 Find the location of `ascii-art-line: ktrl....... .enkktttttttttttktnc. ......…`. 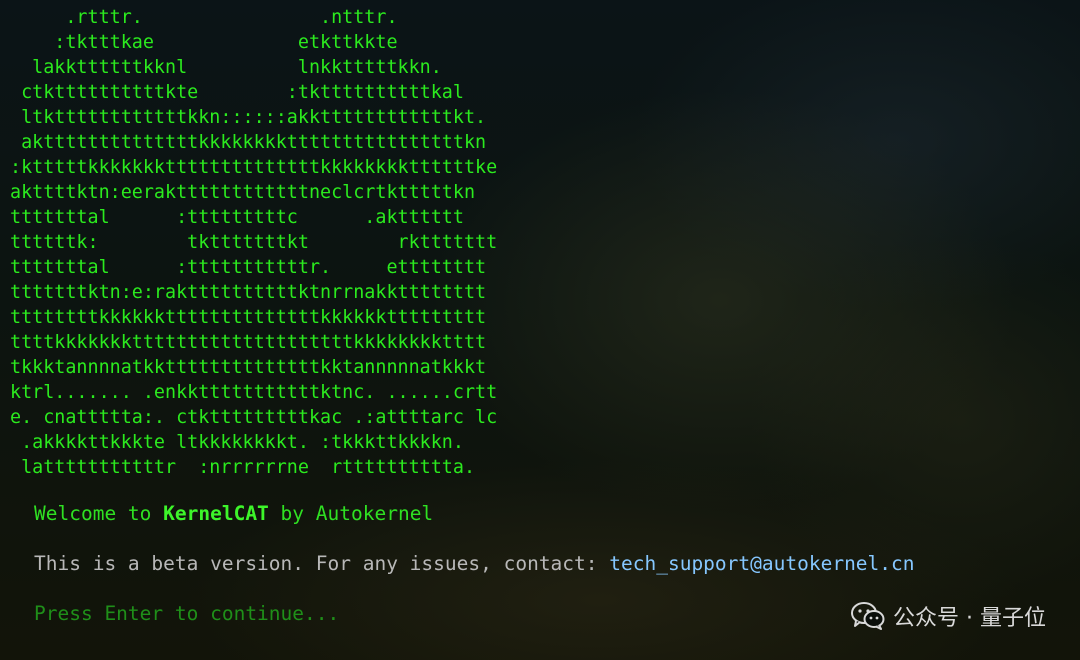

ascii-art-line: ktrl....... .enkktttttttttttktnc. ......… is located at coordinates (254, 392).